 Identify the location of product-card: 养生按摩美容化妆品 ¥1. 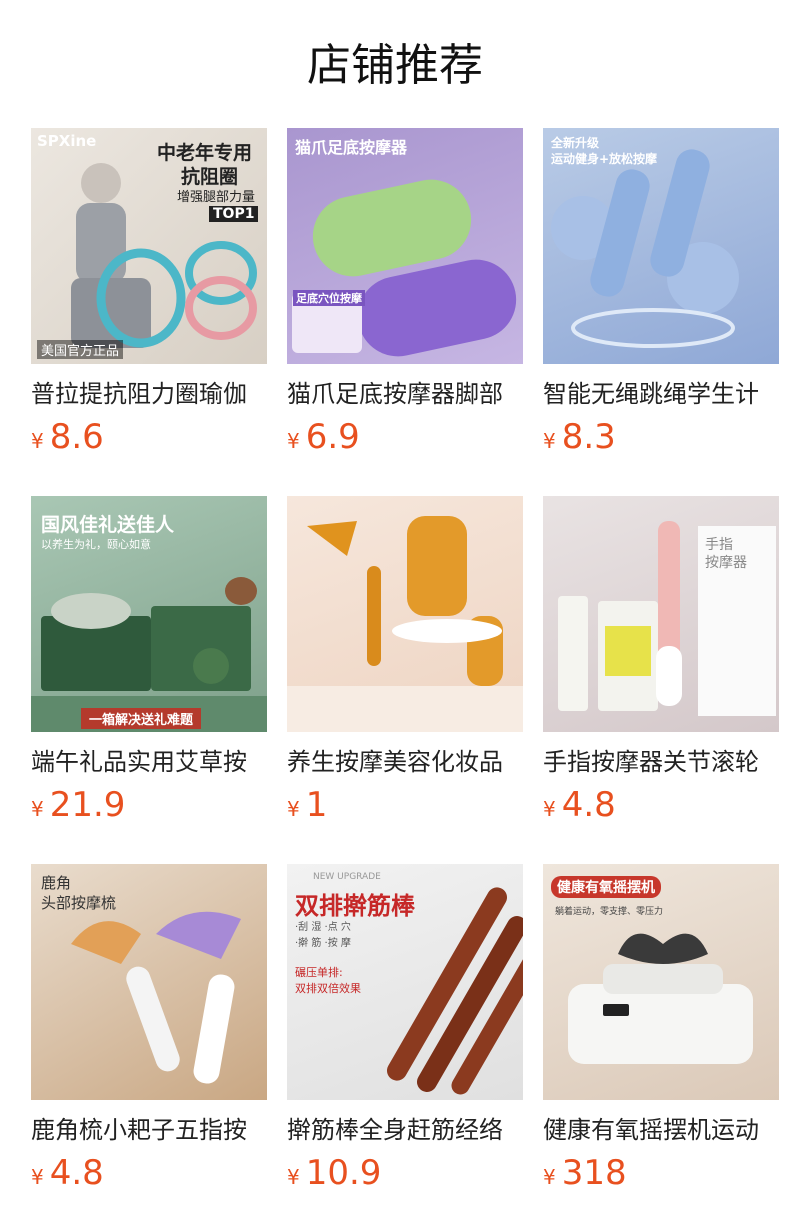
(405, 663).